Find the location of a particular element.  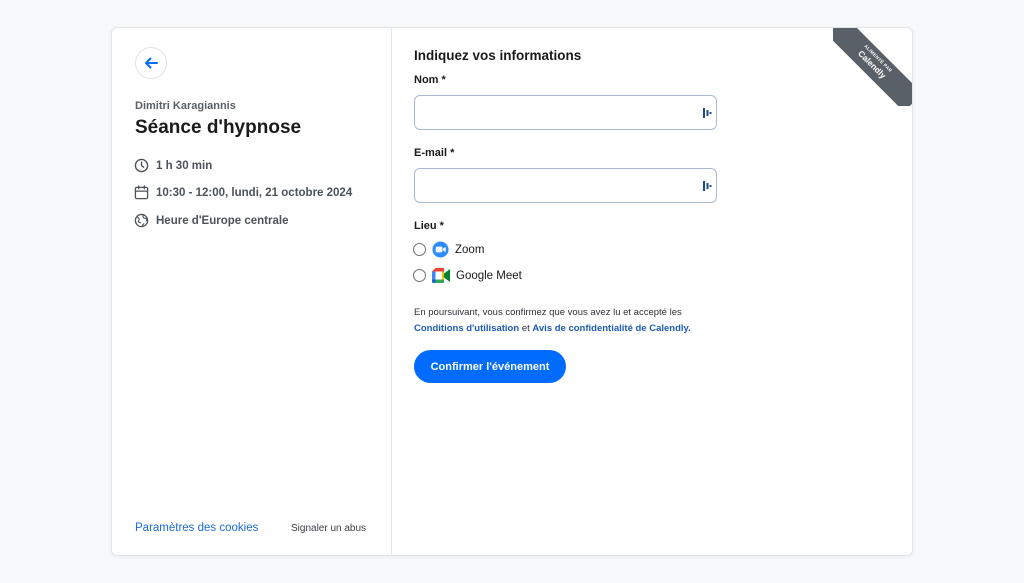

location-option-google-meet: Google Meet is located at coordinates (467, 275).